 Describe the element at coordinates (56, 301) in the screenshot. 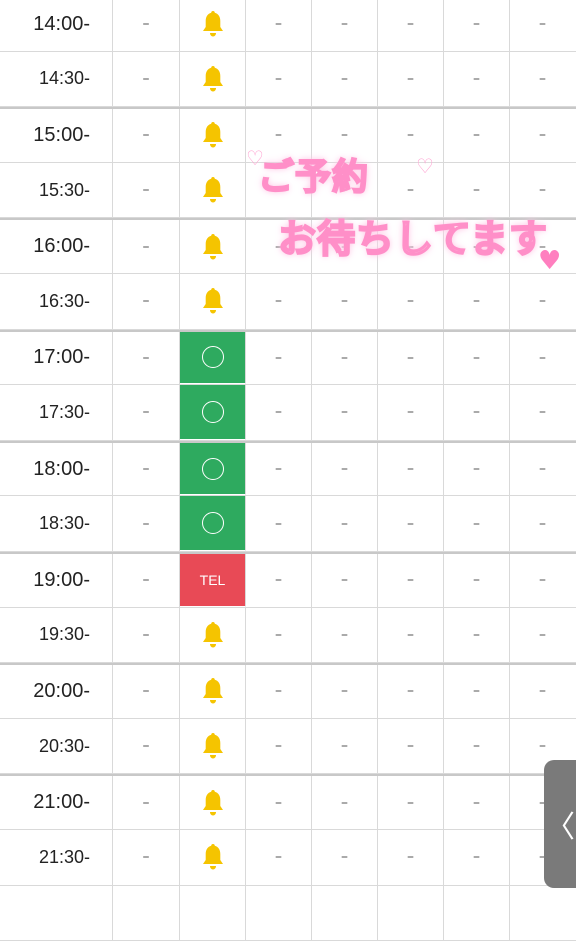

I see `time-label: 16:30-` at that location.